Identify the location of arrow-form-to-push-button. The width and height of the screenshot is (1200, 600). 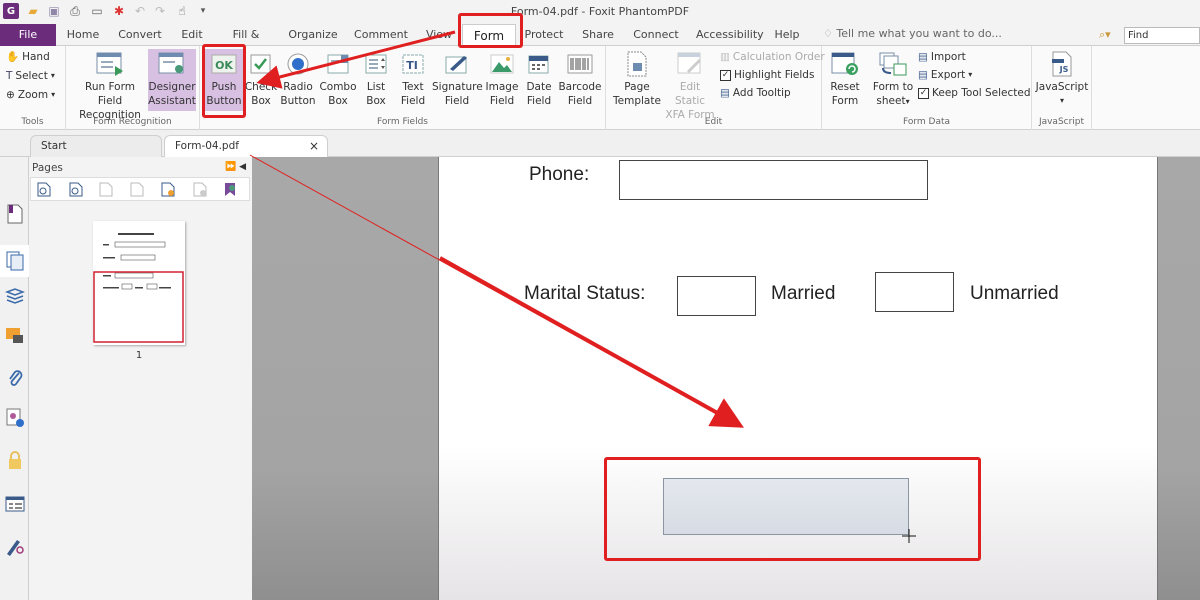
(356, 59).